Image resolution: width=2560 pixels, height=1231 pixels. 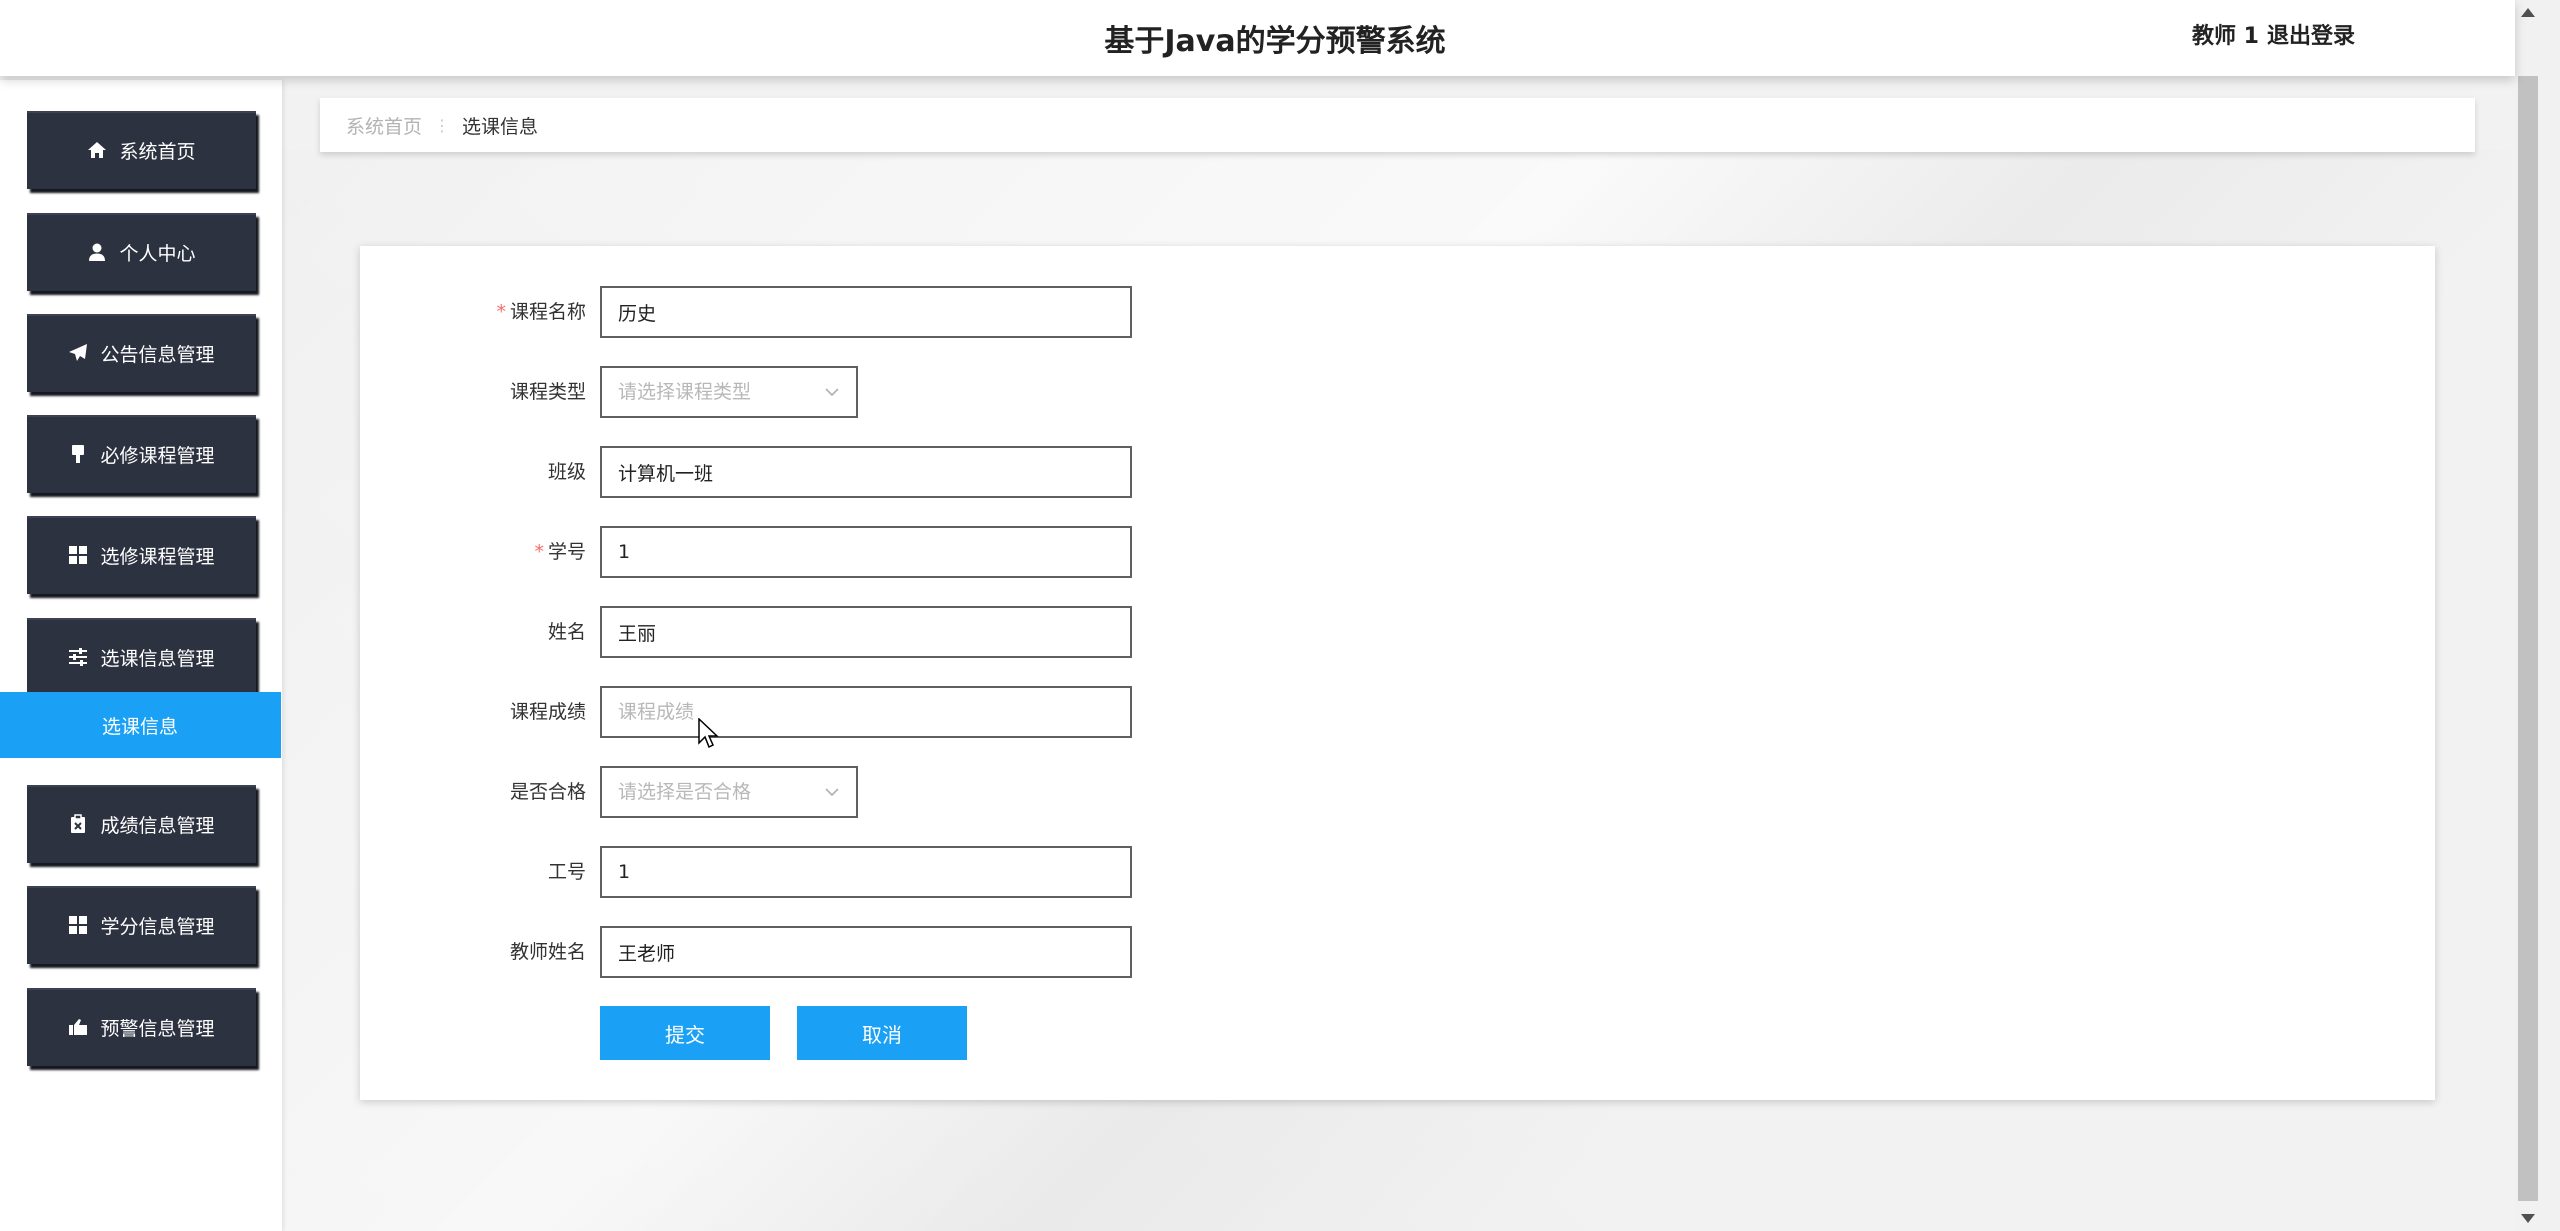 I want to click on app-title: 基于Java的学分预警系统, so click(x=1275, y=41).